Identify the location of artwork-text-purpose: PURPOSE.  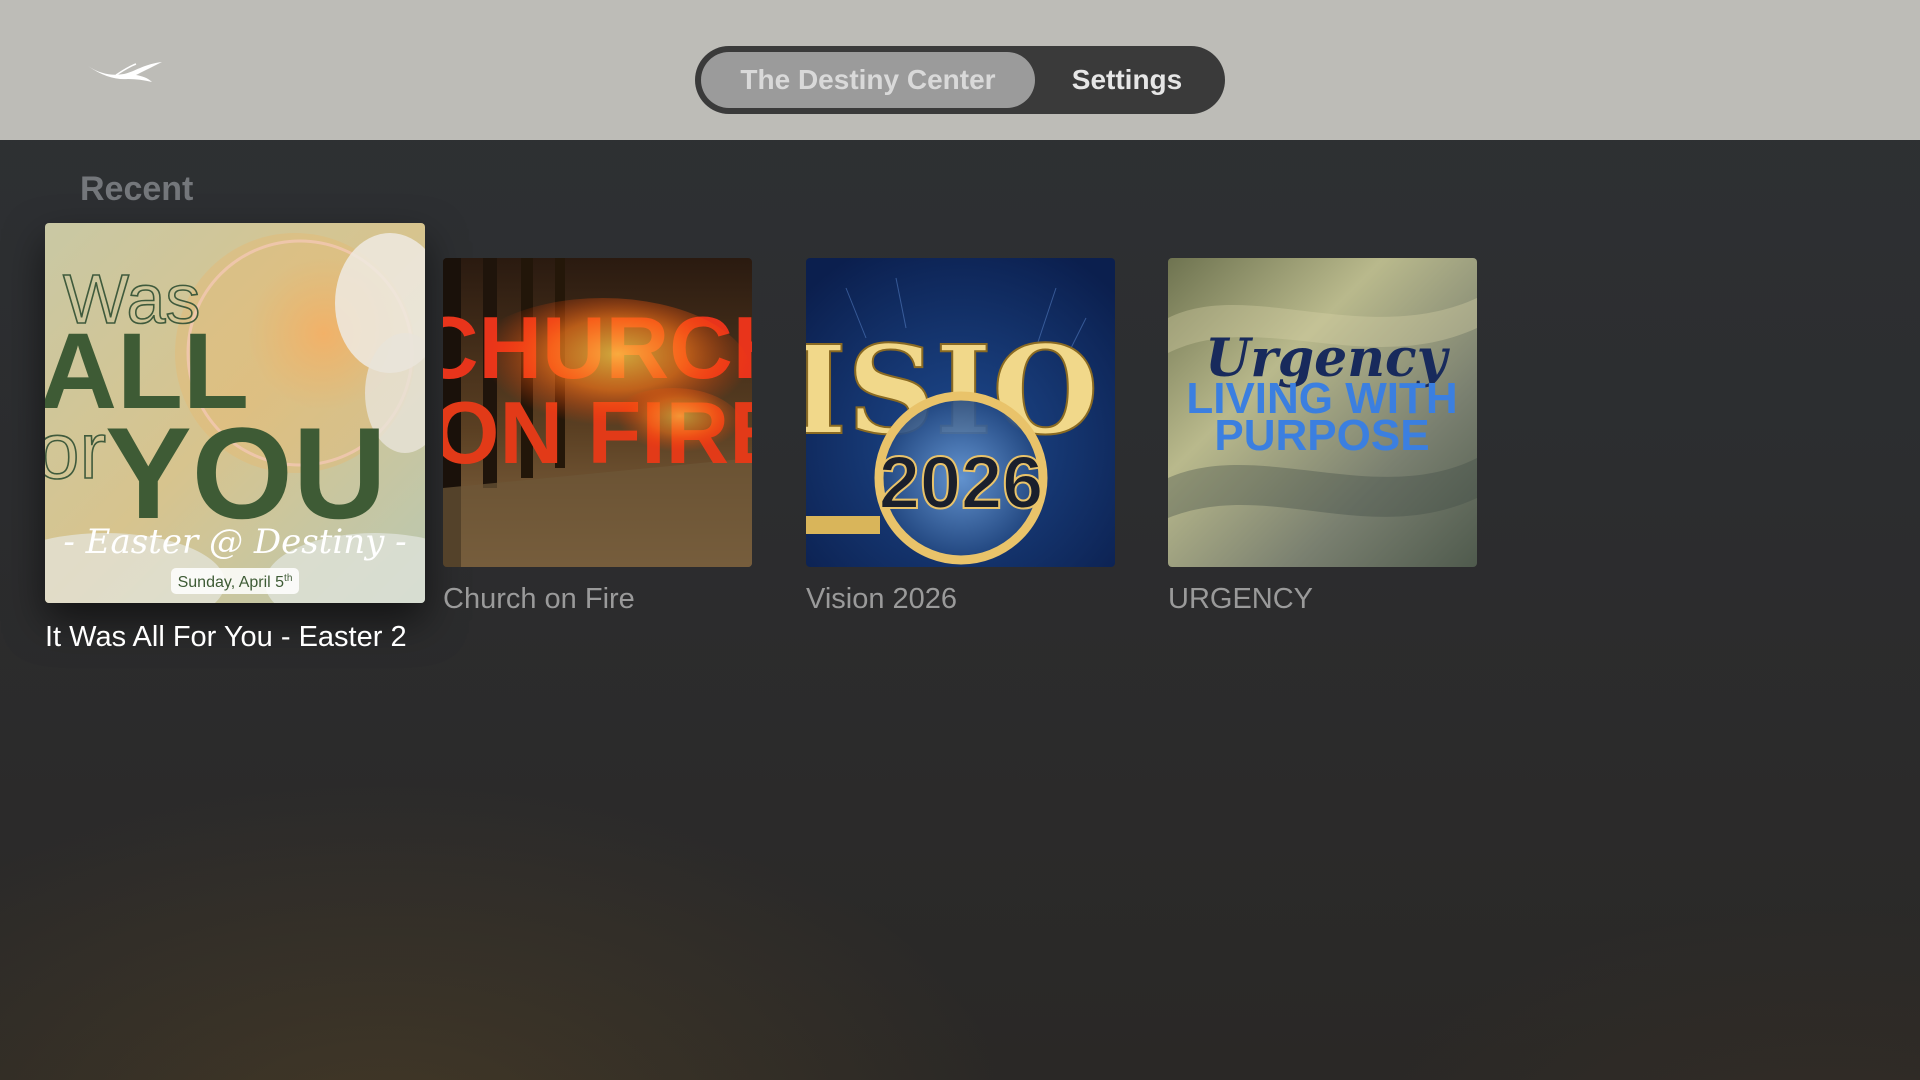
(1321, 435).